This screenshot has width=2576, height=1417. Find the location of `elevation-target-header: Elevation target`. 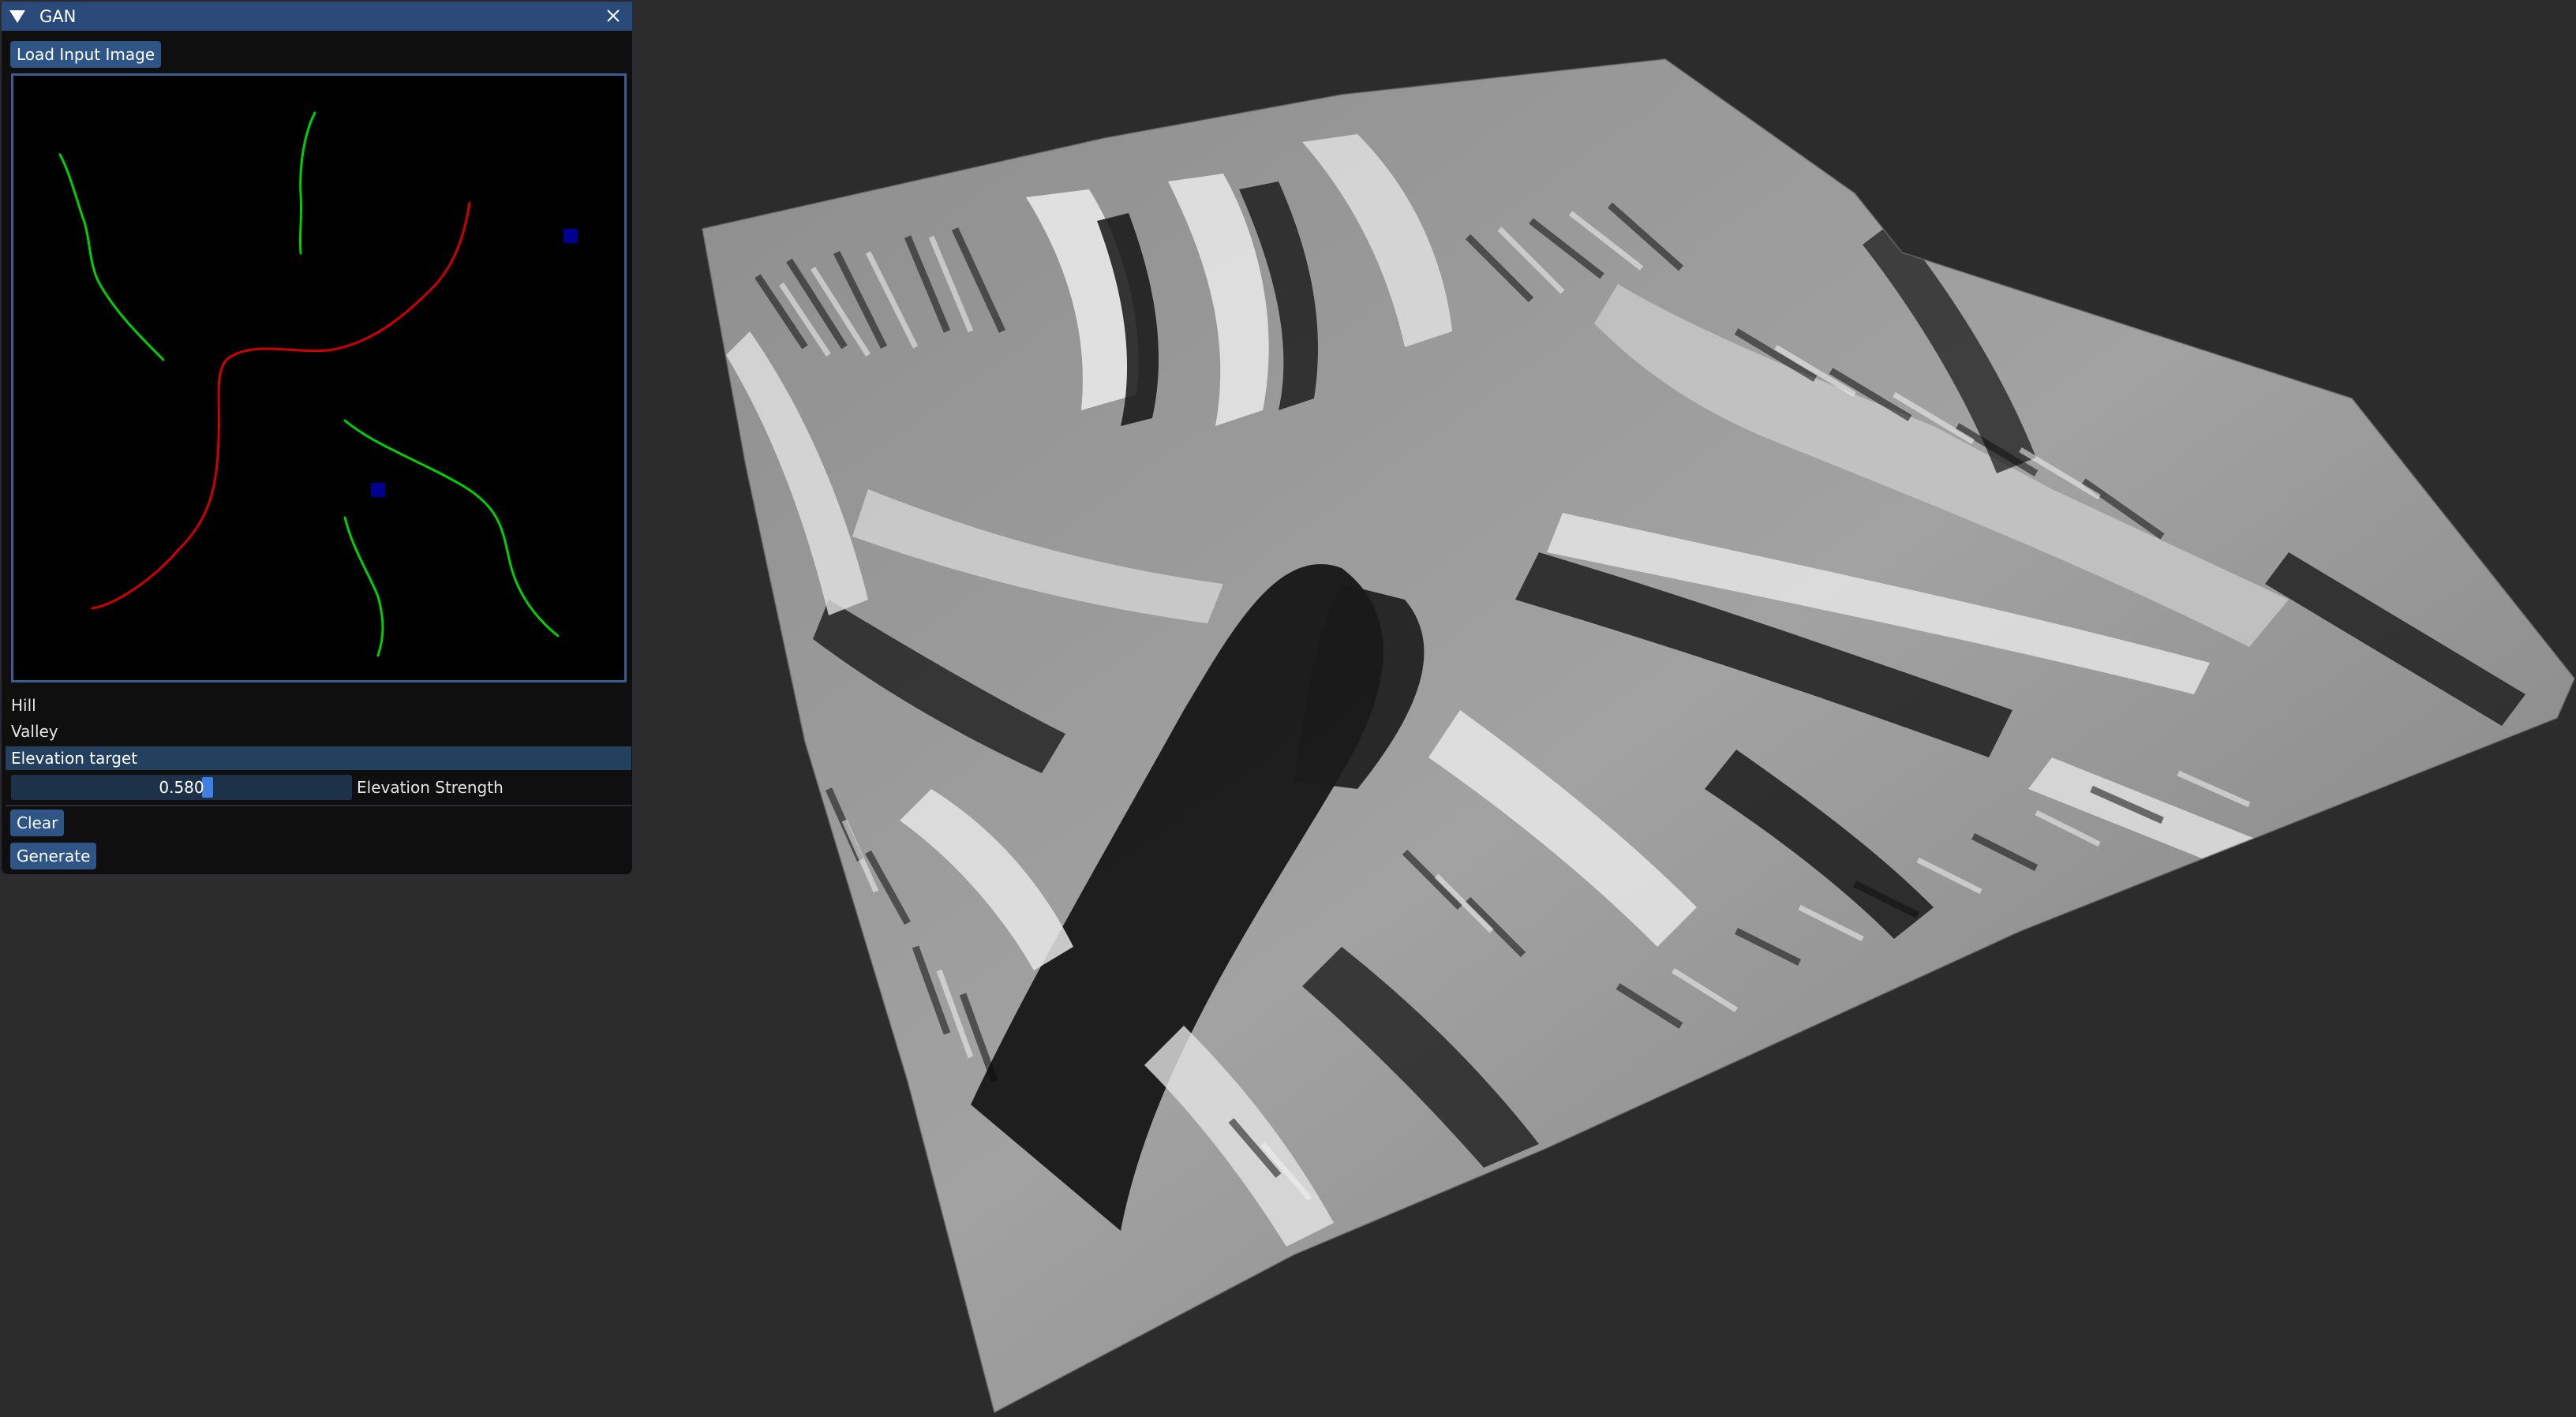

elevation-target-header: Elevation target is located at coordinates (318, 758).